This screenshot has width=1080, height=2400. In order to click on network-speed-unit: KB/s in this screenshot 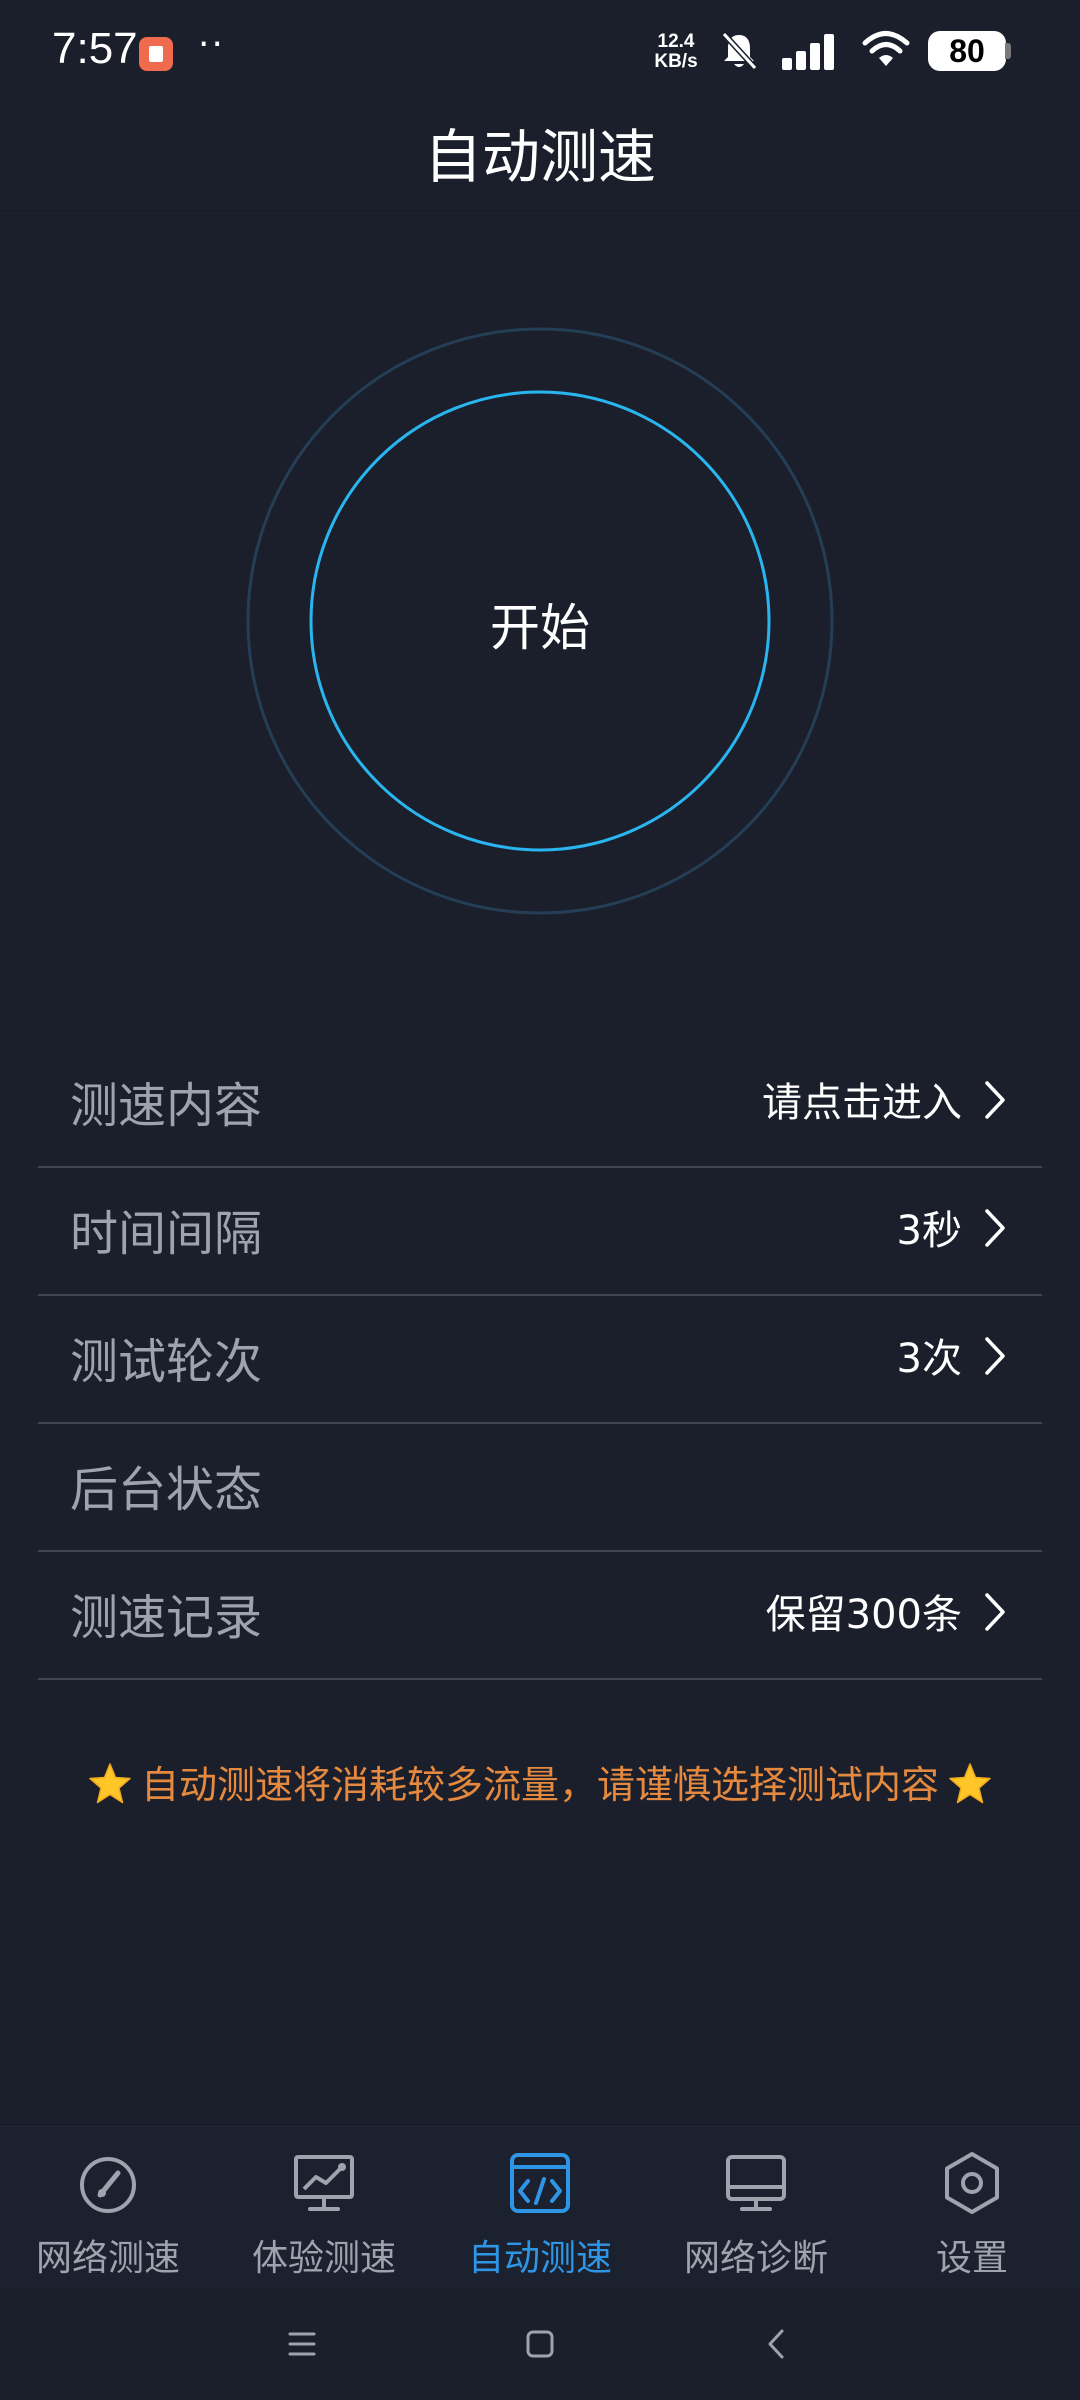, I will do `click(676, 61)`.